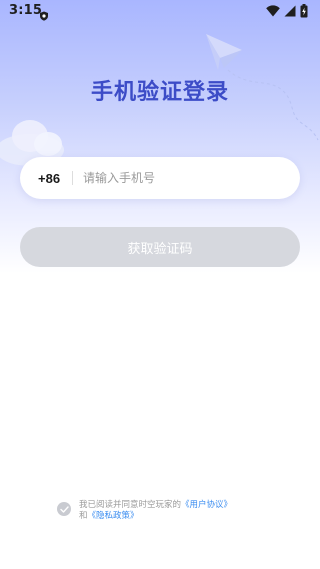 This screenshot has width=320, height=569. I want to click on agreement-prefix: 我已阅读并同意时空玩家的, so click(130, 505).